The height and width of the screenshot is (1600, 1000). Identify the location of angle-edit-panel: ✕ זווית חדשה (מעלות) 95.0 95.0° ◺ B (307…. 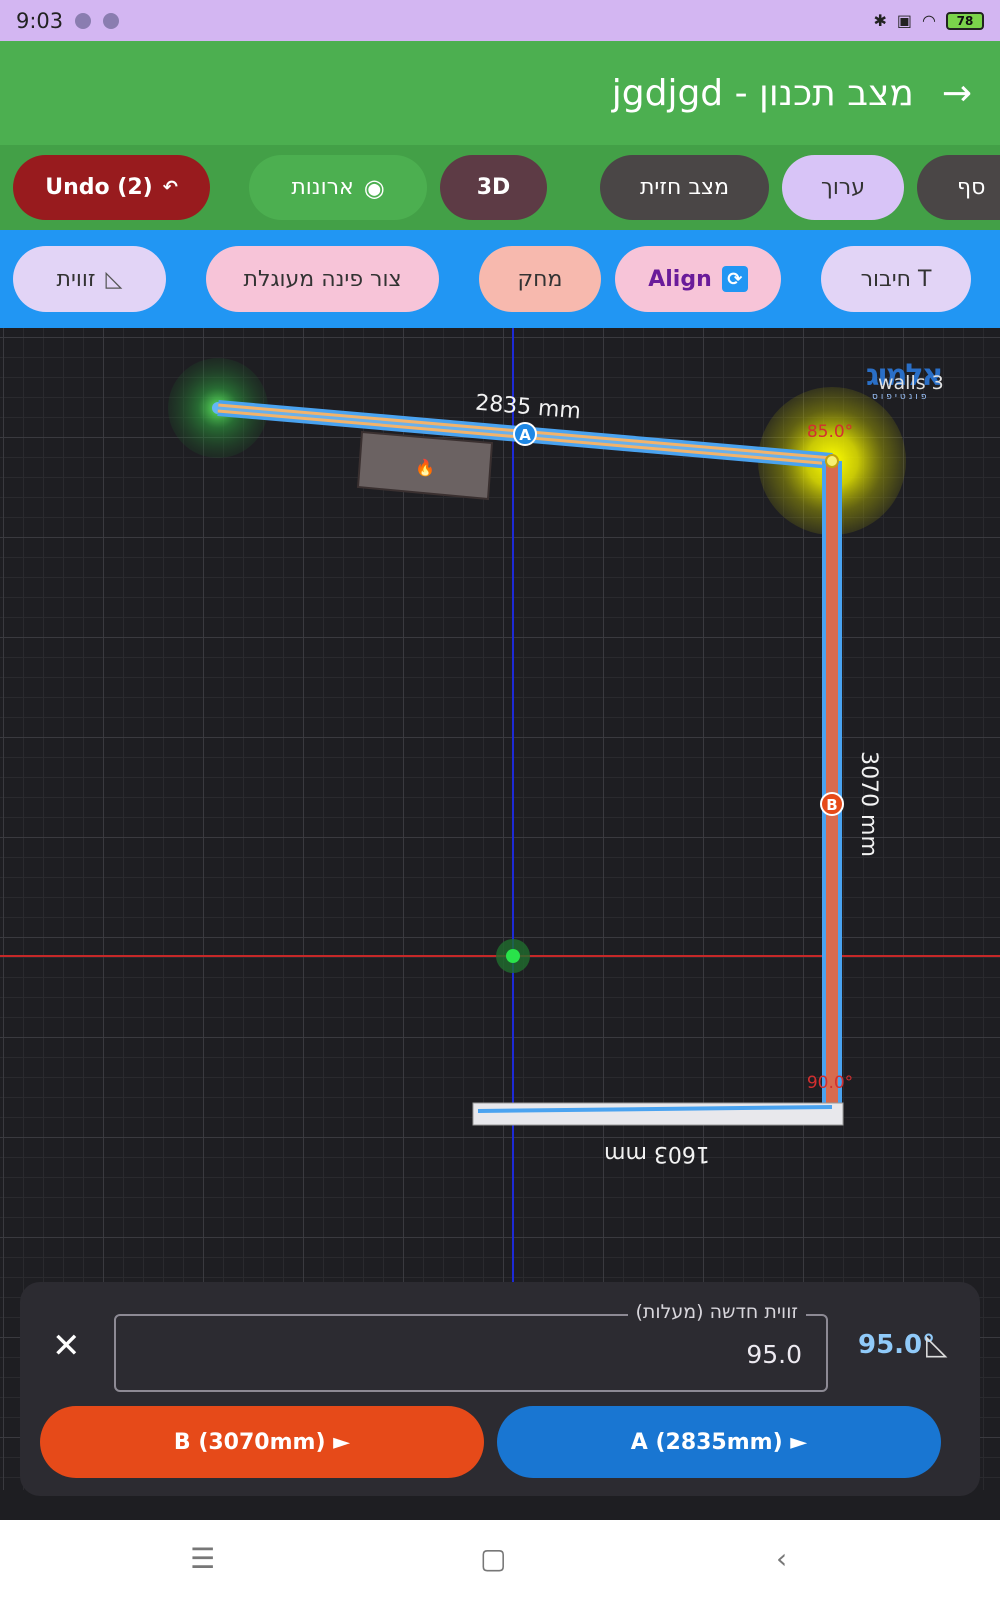
(500, 1389).